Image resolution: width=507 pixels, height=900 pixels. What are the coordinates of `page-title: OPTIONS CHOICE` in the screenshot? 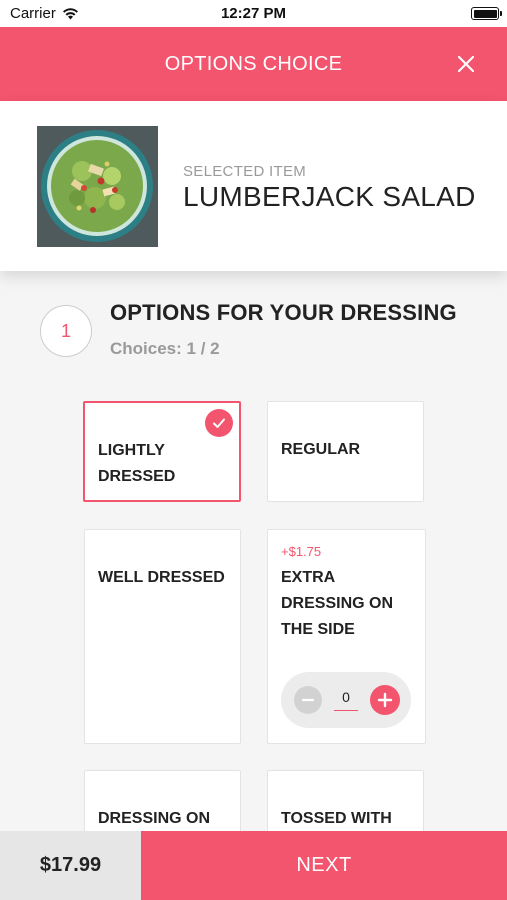 It's located at (253, 63).